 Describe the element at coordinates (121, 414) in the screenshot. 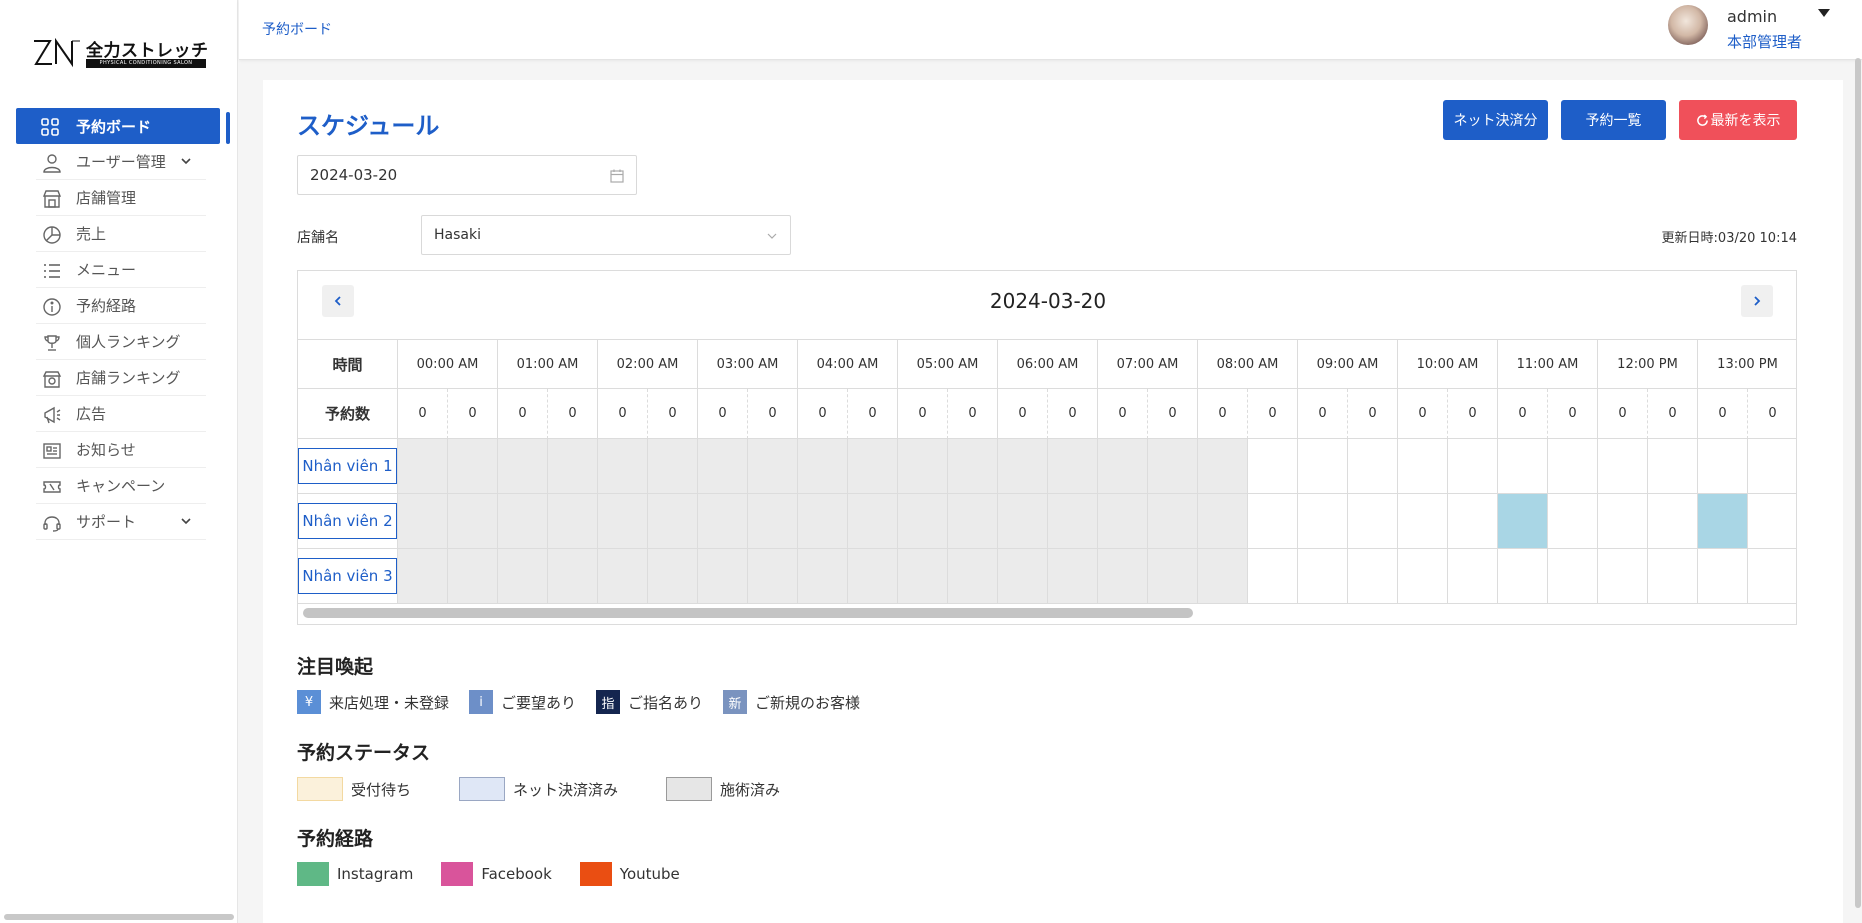

I see `sidebar-item-ads: 広告` at that location.